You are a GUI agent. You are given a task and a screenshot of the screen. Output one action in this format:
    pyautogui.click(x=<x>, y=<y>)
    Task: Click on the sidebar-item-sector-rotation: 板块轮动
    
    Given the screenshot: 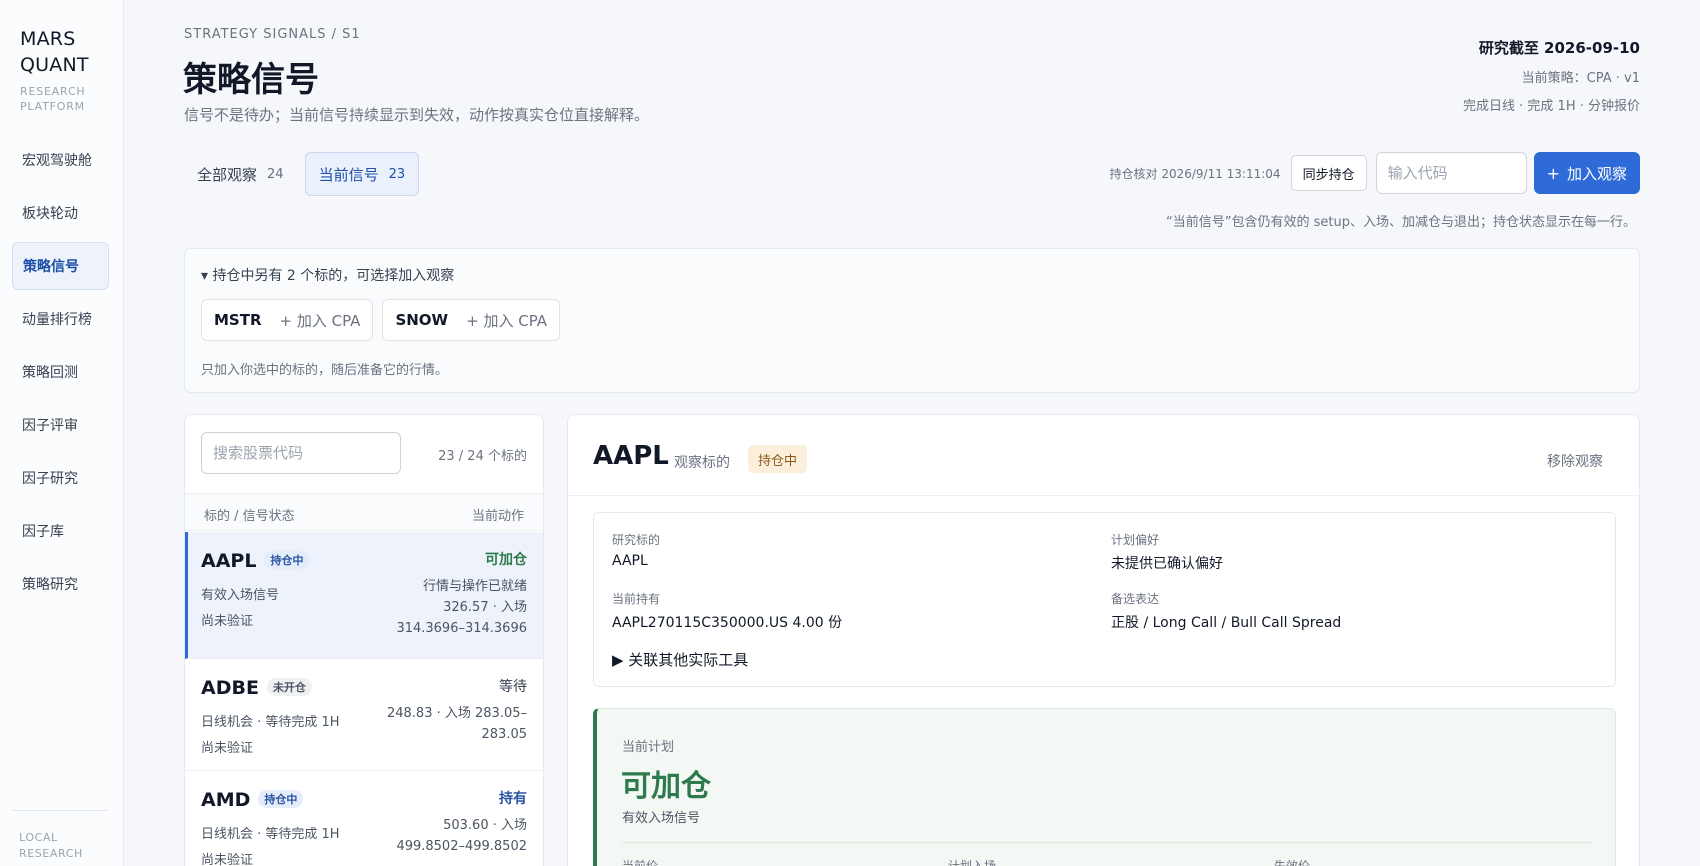 What is the action you would take?
    pyautogui.click(x=60, y=213)
    